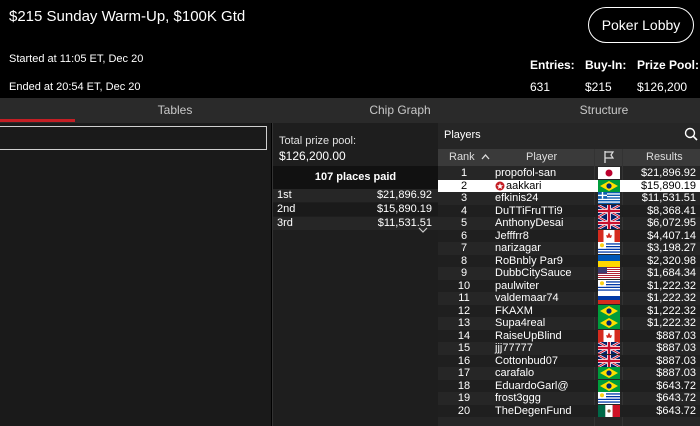 This screenshot has width=700, height=426. What do you see at coordinates (671, 260) in the screenshot?
I see `player-result: $2,320.98` at bounding box center [671, 260].